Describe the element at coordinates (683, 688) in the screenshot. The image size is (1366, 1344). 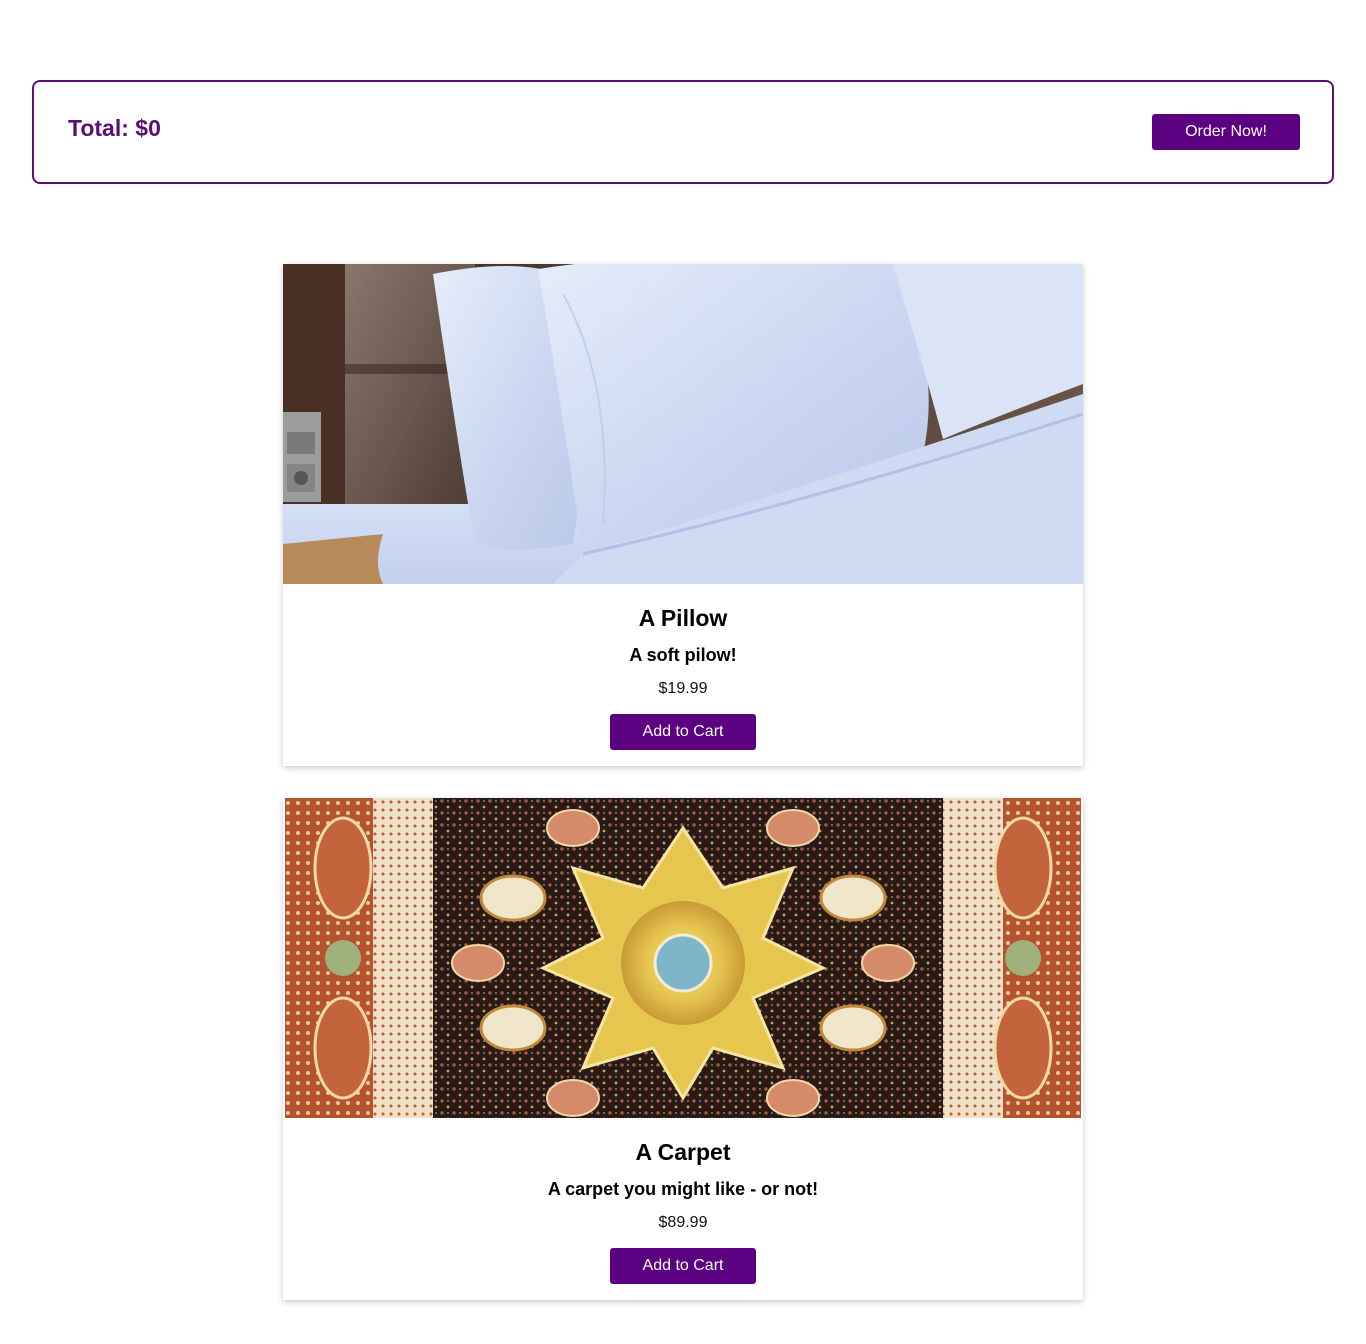
I see `product-price: $19.99` at that location.